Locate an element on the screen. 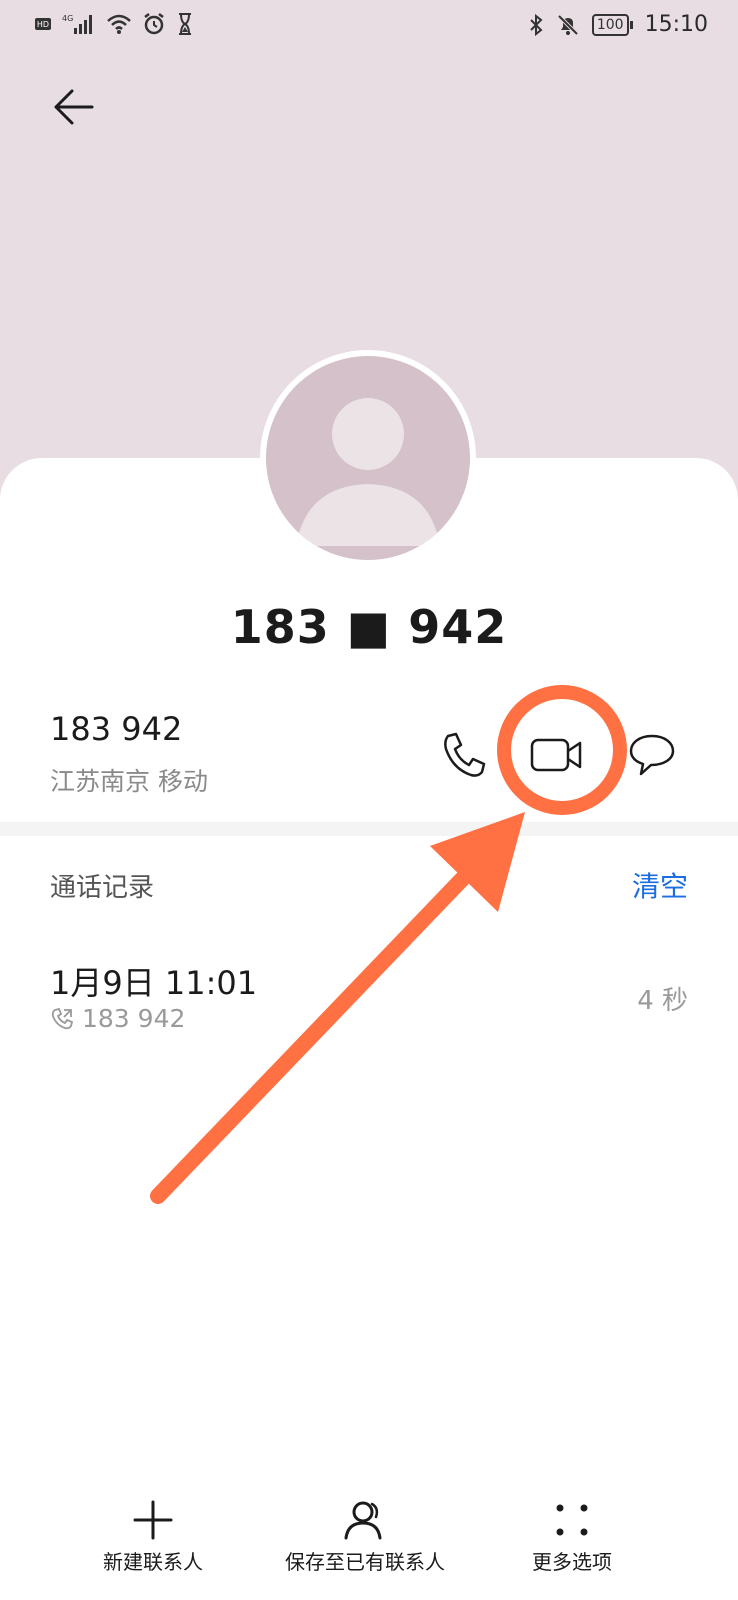 This screenshot has height=1600, width=738. save-to-existing-label: 保存至已有联系人 is located at coordinates (365, 1562).